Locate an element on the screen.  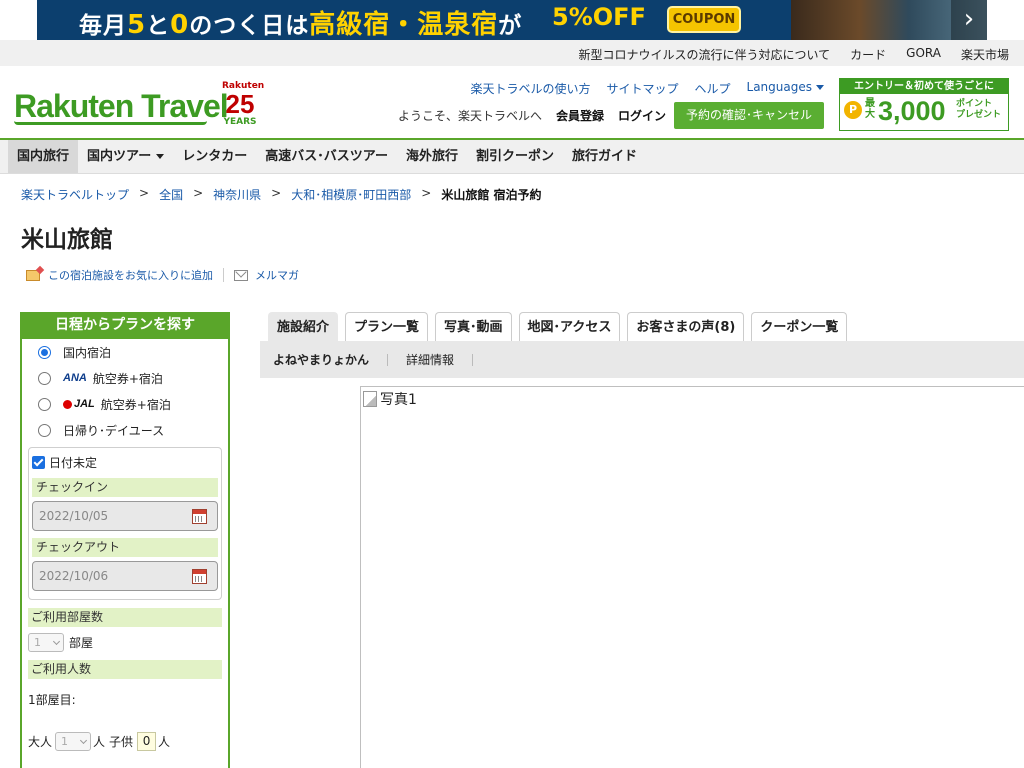
reservation-check-button: 予約の確認･キャンセル is located at coordinates (748, 115).